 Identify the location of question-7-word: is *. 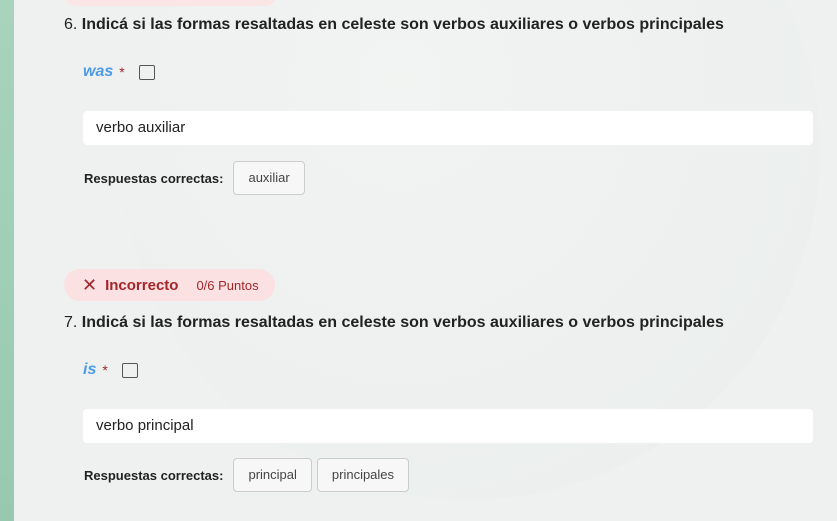
(110, 370).